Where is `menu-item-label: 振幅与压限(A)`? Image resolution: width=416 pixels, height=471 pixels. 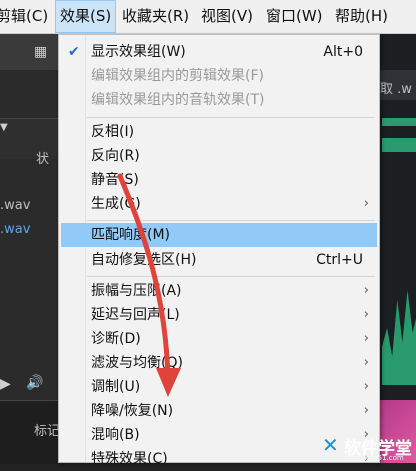 menu-item-label: 振幅与压限(A) is located at coordinates (136, 291).